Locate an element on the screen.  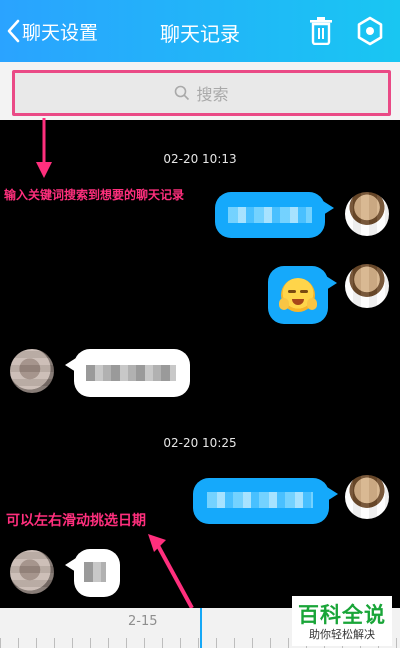
watermark-logo: 百科全说 助你轻松解决 is located at coordinates (342, 621).